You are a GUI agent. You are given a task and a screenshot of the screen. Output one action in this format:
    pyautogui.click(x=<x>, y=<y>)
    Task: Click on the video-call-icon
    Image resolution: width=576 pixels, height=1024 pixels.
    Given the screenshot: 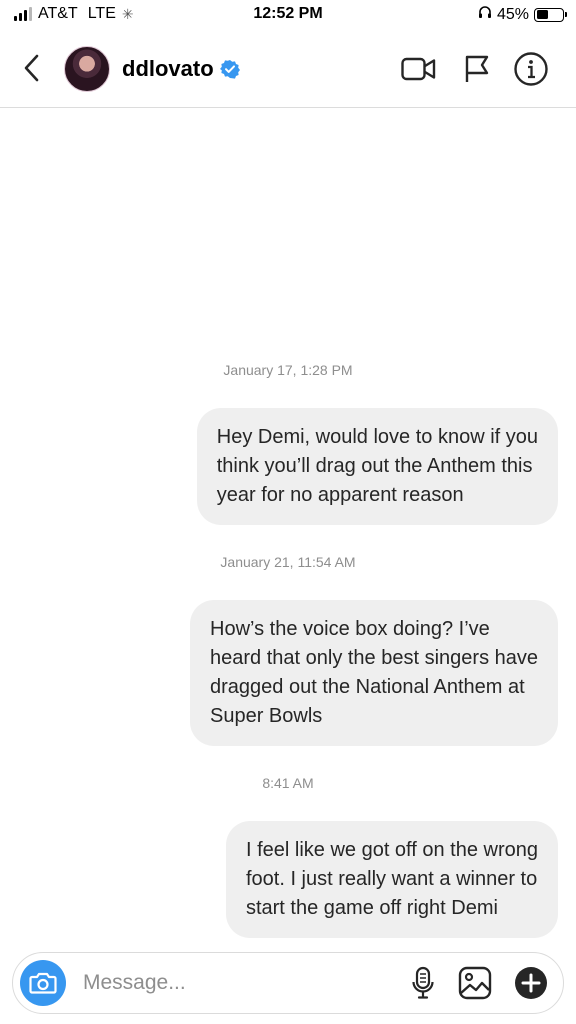 What is the action you would take?
    pyautogui.click(x=418, y=69)
    